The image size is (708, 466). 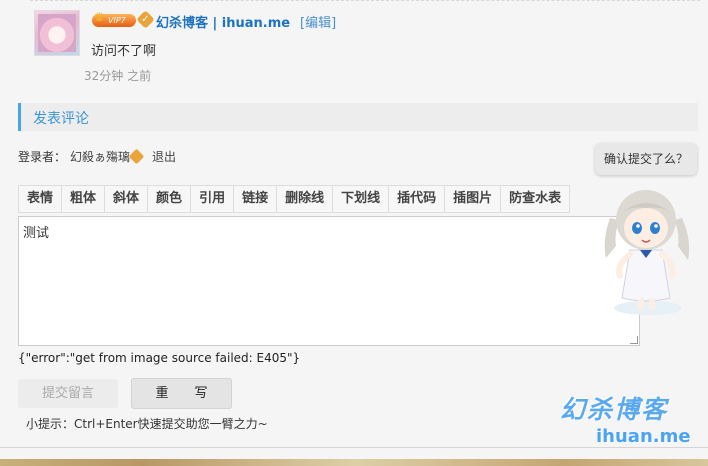 I want to click on vip-badge: ♛ VIP7, so click(x=114, y=18).